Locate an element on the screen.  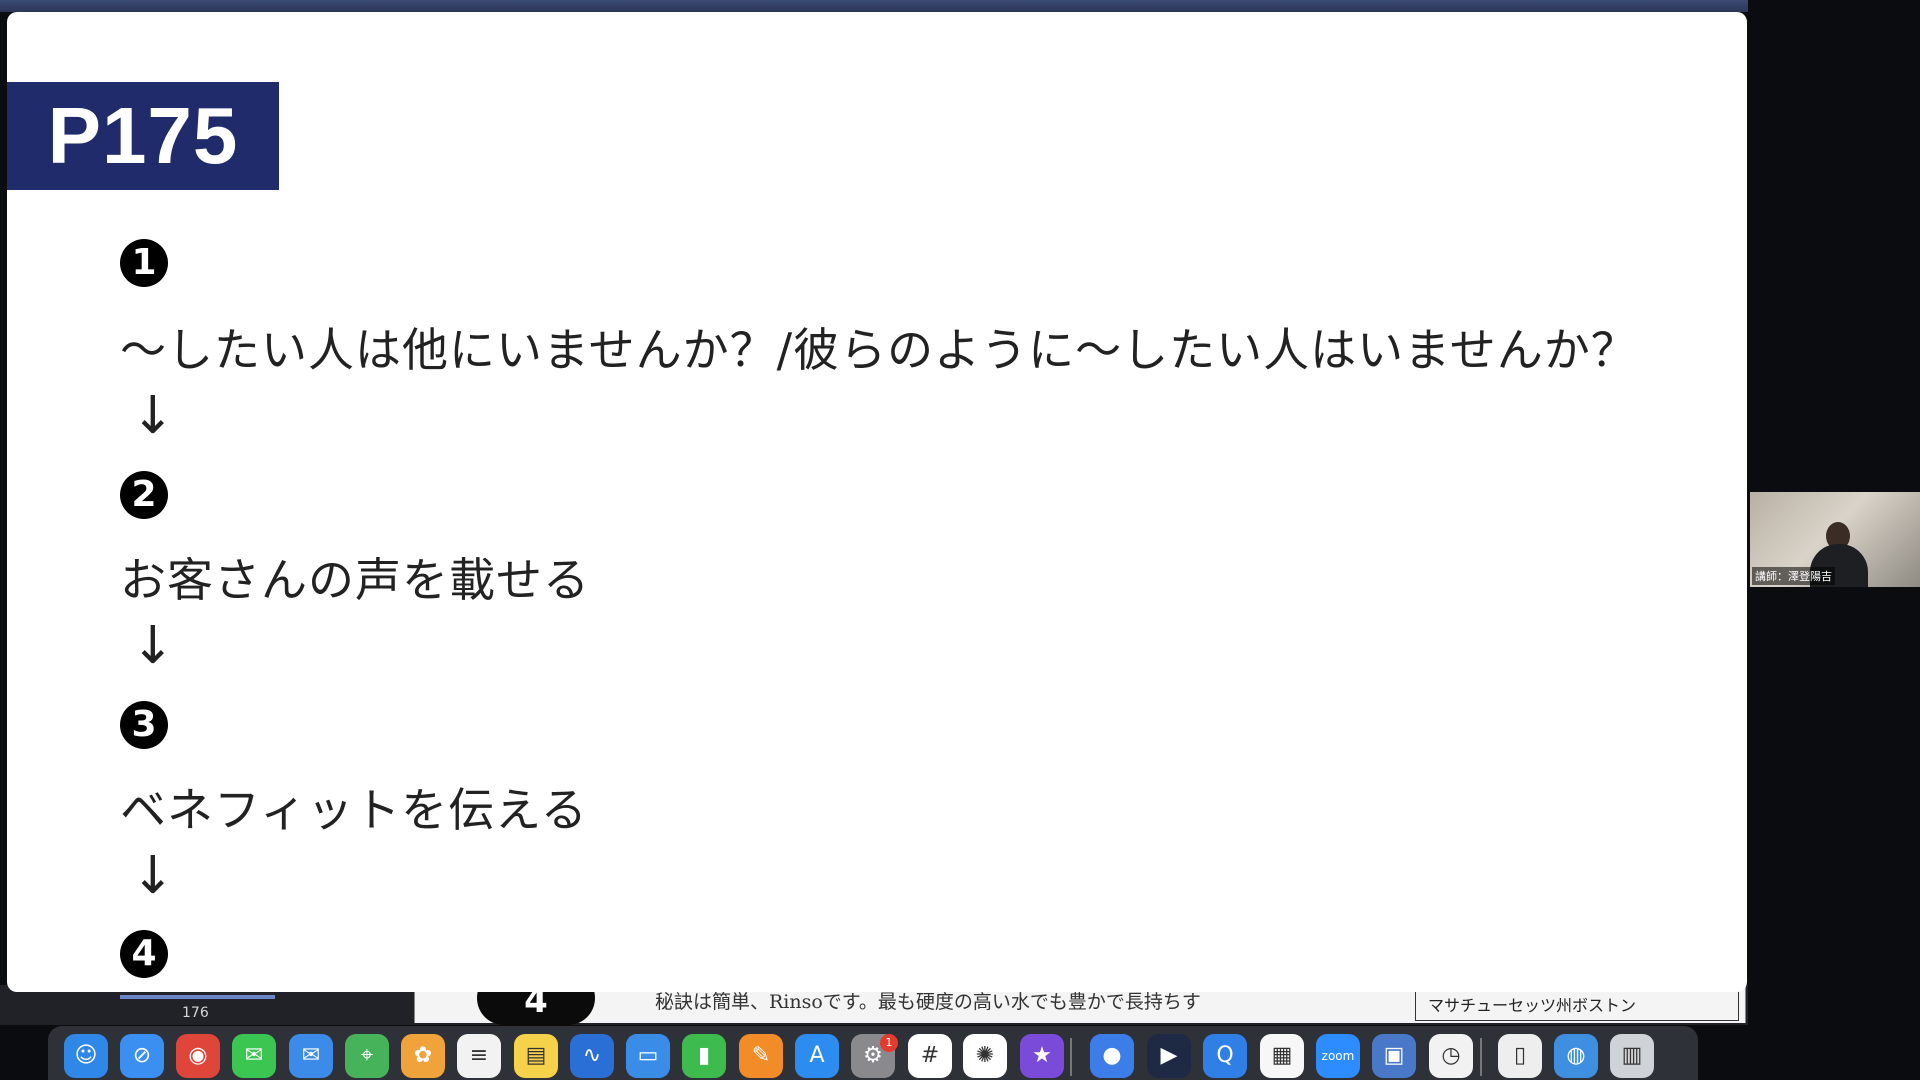
reminders-icon: ≡ is located at coordinates (479, 1056).